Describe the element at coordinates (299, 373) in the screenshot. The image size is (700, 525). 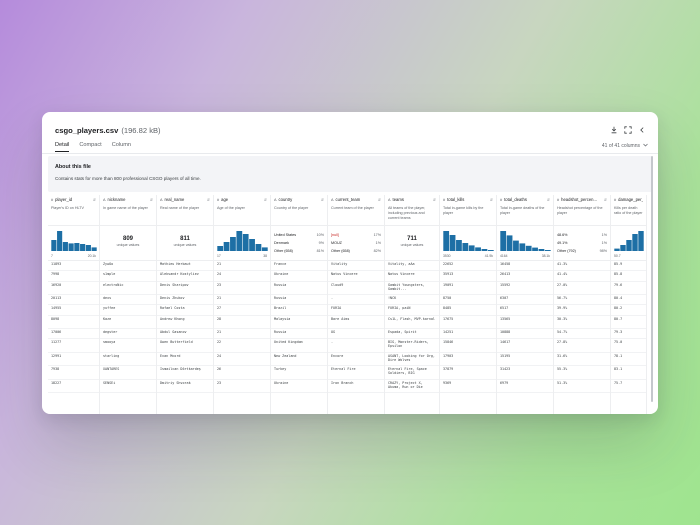
I see `table-cell: Turkey` at that location.